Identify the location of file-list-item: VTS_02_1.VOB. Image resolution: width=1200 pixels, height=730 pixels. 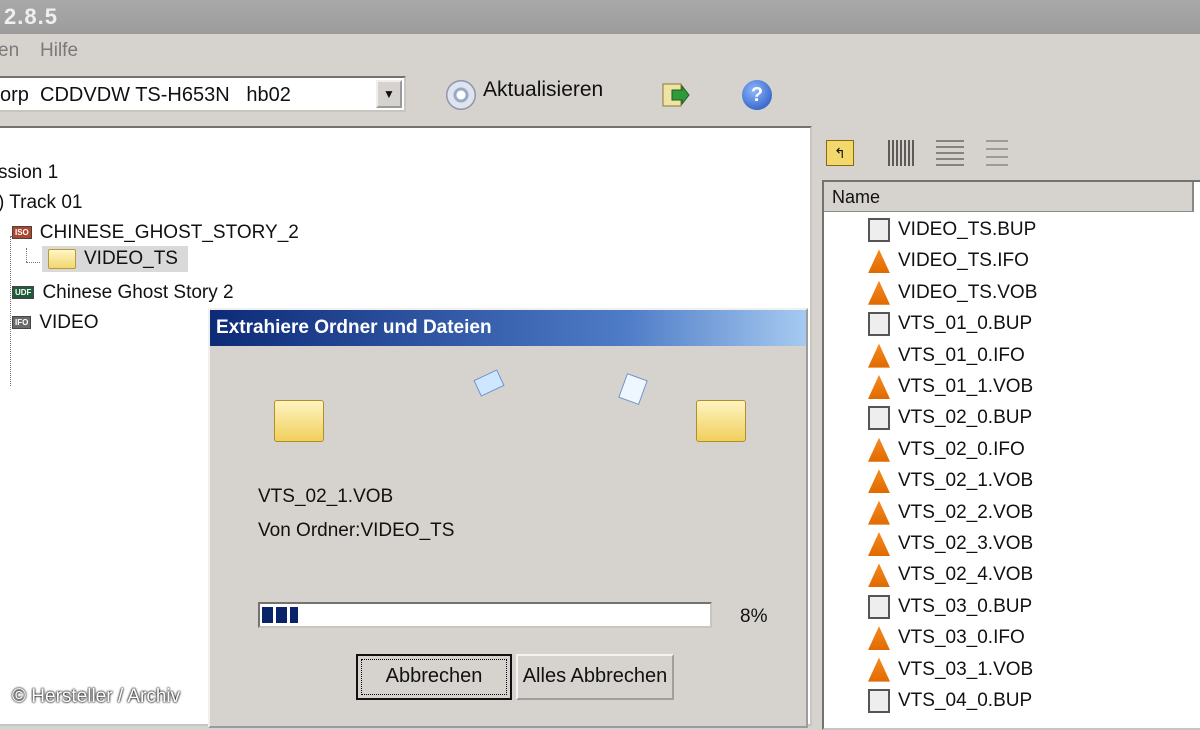
(950, 484).